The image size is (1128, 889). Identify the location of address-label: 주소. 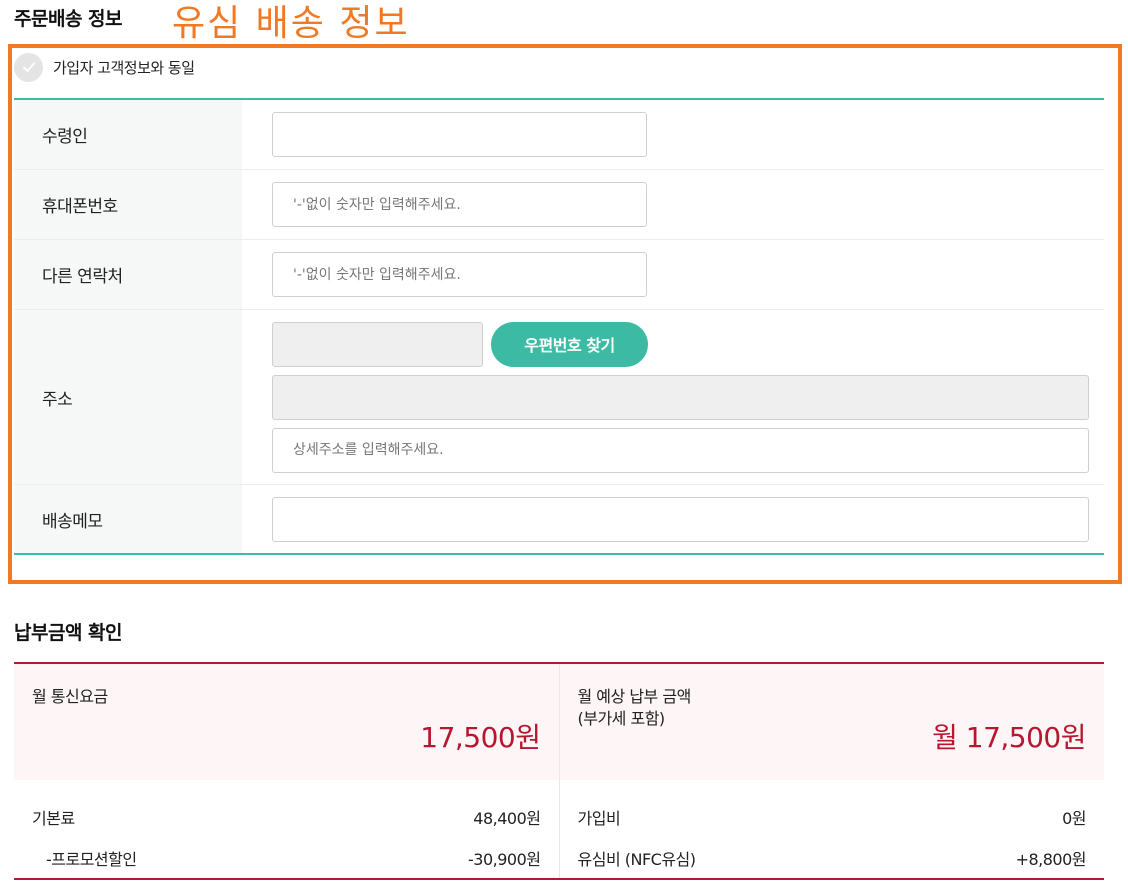
(128, 397).